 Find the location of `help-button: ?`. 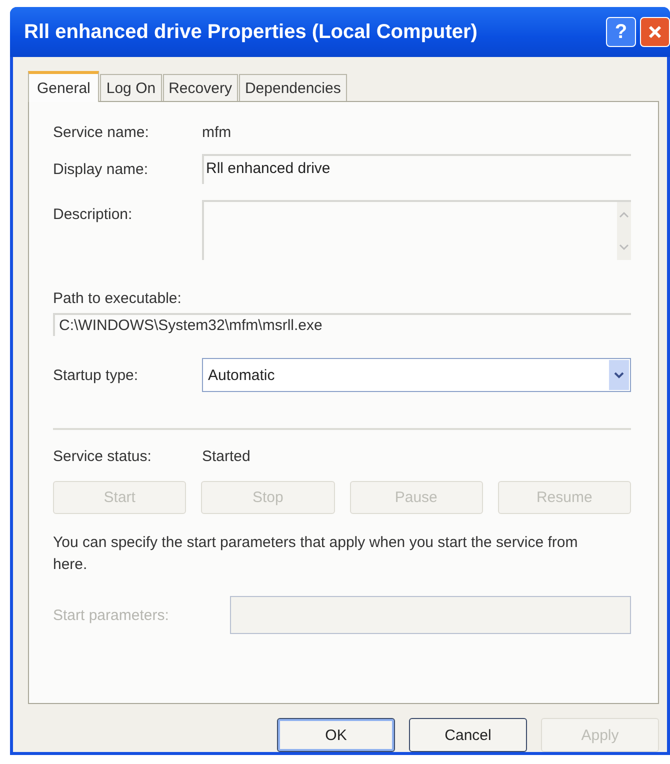

help-button: ? is located at coordinates (621, 32).